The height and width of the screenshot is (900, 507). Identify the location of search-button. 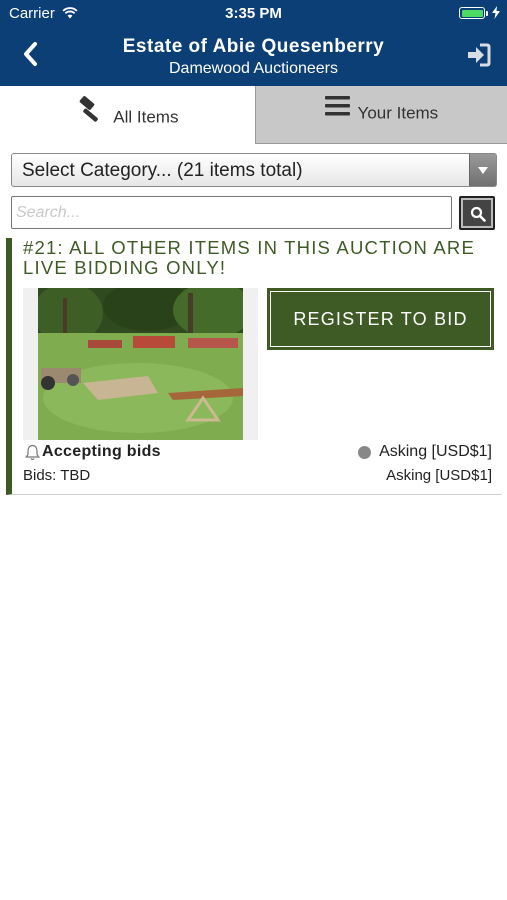
(477, 213).